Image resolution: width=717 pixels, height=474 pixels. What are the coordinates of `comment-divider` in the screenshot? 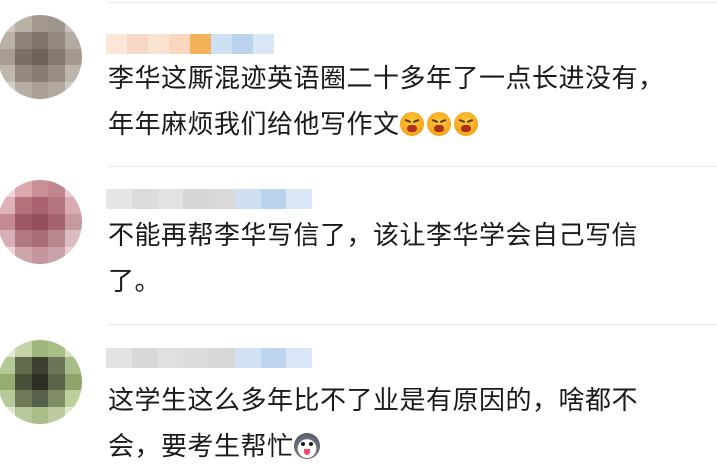 It's located at (412, 166).